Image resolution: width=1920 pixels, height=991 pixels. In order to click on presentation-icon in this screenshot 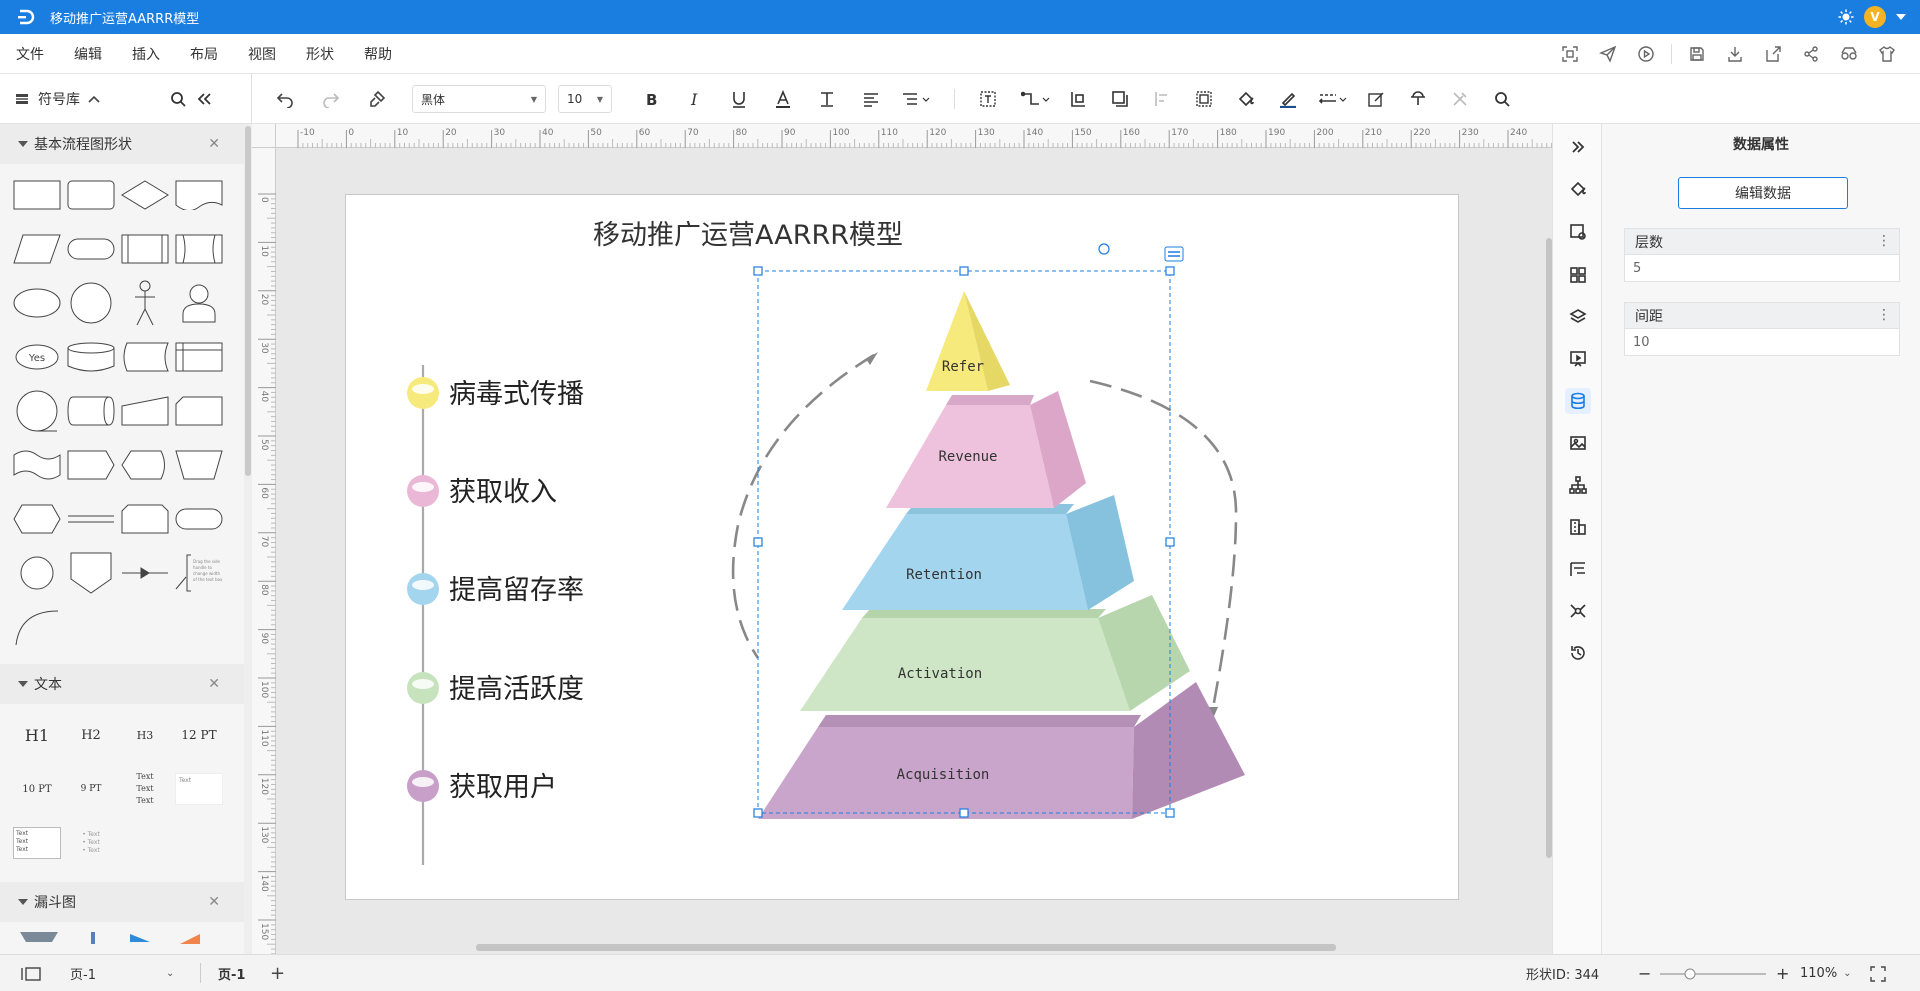, I will do `click(1578, 359)`.